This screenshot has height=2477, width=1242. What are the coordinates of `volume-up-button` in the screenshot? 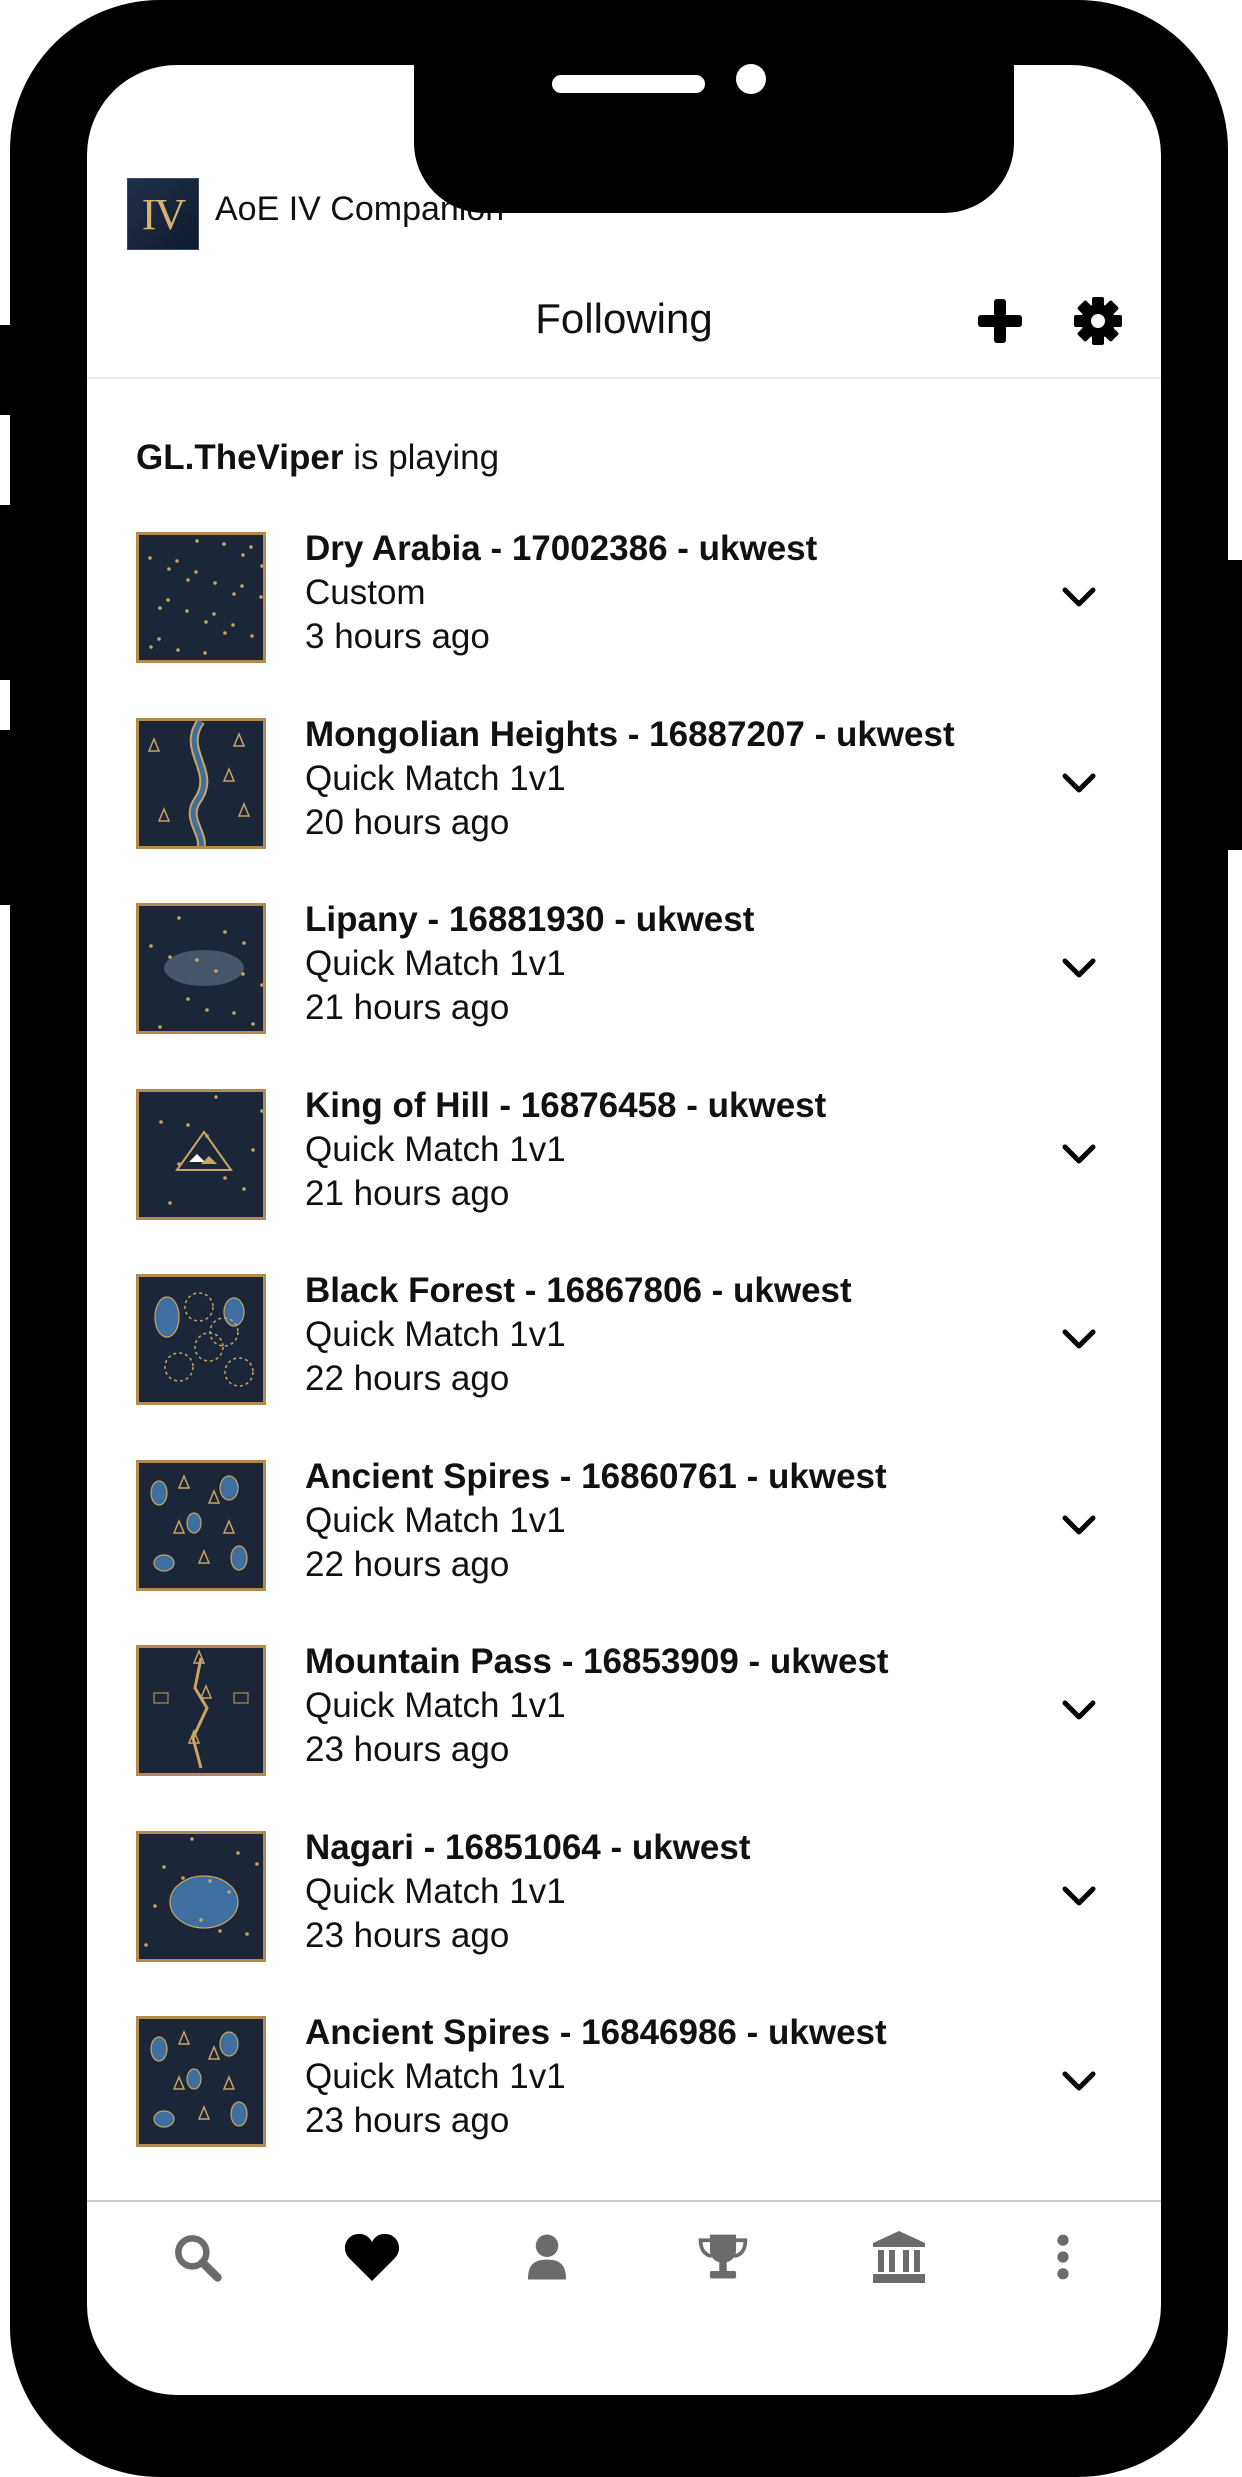 It's located at (6, 592).